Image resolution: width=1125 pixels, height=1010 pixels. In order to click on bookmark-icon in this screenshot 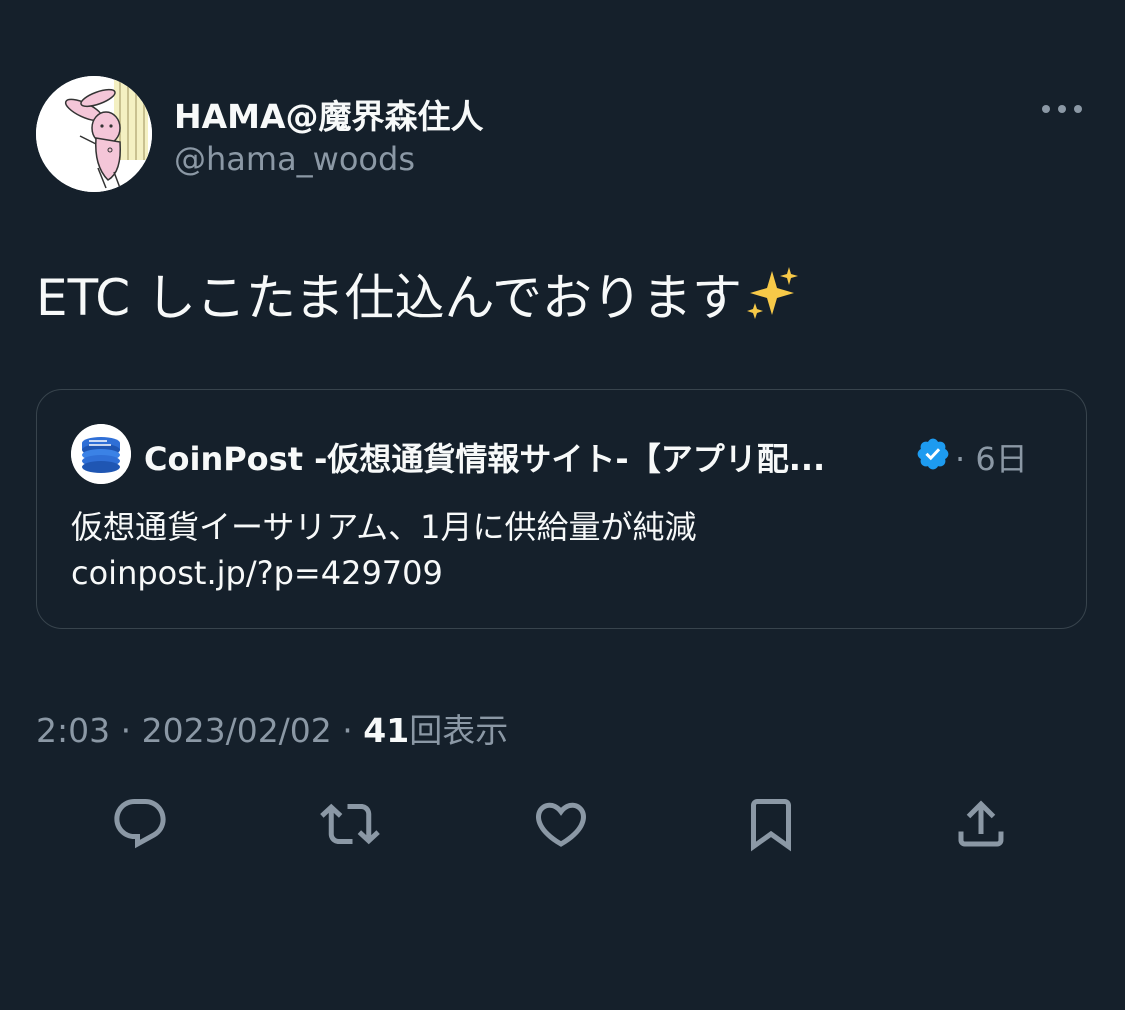, I will do `click(771, 825)`.